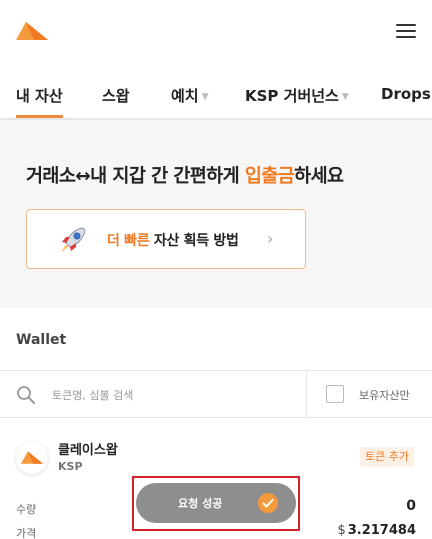 The image size is (432, 539). I want to click on token-search-input, so click(172, 395).